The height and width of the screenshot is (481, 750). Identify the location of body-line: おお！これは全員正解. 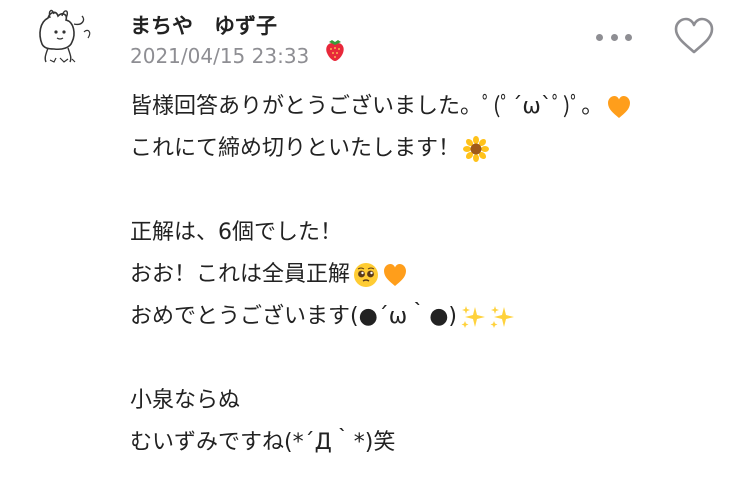
(381, 275).